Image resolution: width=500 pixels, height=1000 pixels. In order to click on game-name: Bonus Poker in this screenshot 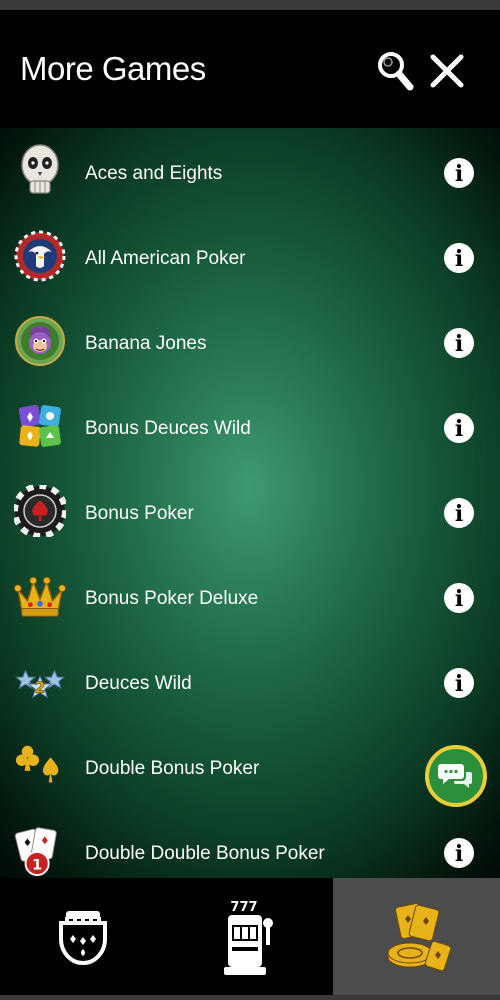, I will do `click(139, 513)`.